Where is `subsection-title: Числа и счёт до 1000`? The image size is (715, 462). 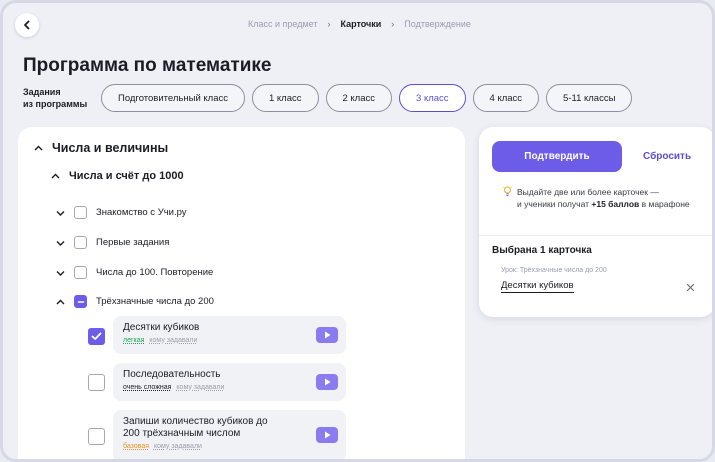 subsection-title: Числа и счёт до 1000 is located at coordinates (126, 176).